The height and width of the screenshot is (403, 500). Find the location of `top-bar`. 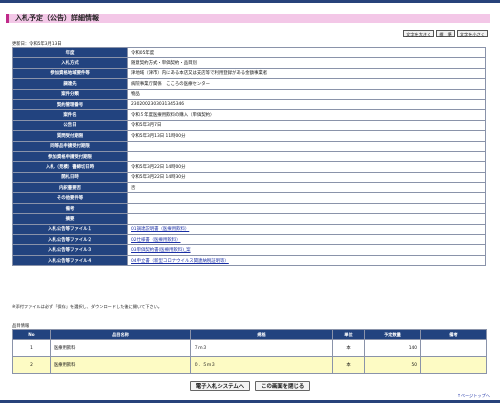

top-bar is located at coordinates (250, 1).